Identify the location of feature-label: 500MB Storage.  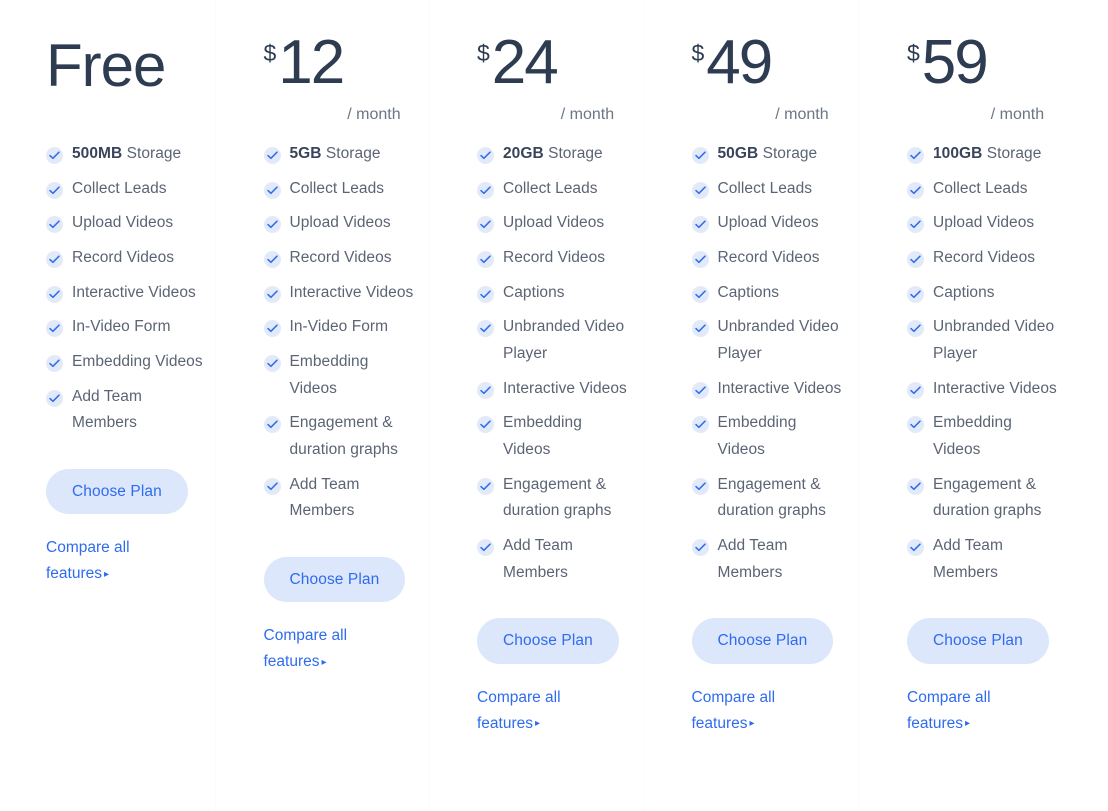
(126, 154).